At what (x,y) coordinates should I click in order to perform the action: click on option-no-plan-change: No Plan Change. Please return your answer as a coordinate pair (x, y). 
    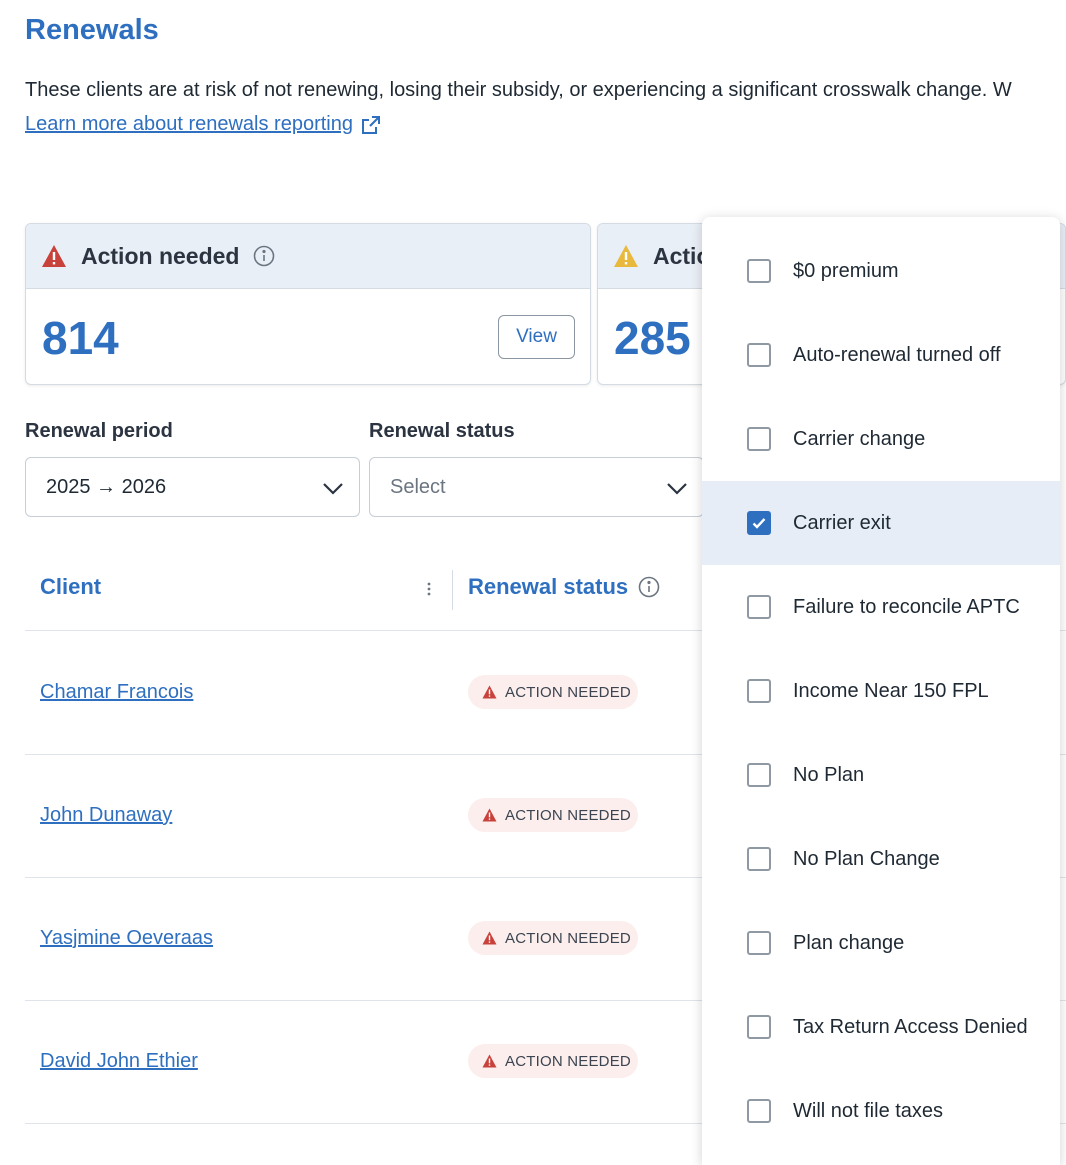
    Looking at the image, I should click on (881, 859).